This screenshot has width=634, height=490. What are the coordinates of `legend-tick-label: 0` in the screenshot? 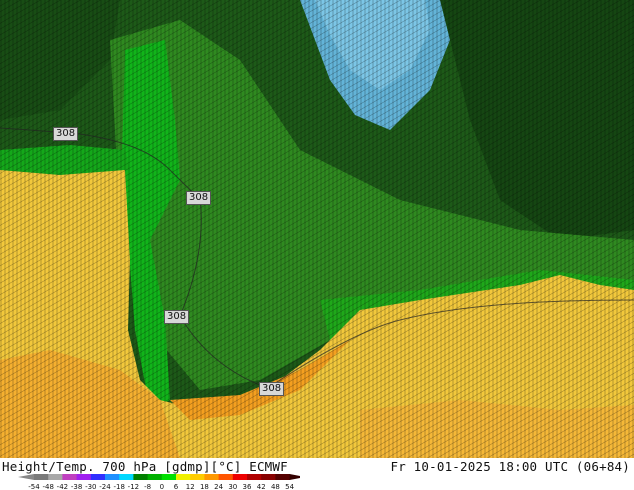 It's located at (162, 486).